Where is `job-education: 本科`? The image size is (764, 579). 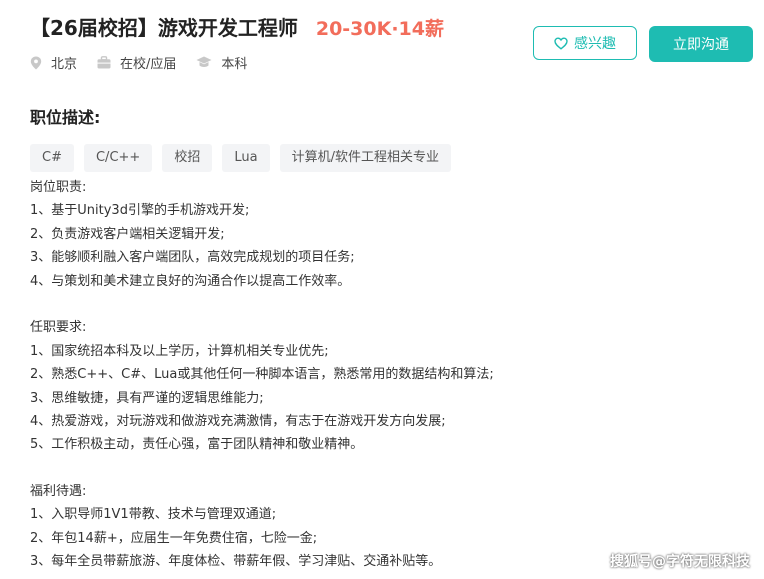
job-education: 本科 is located at coordinates (234, 64).